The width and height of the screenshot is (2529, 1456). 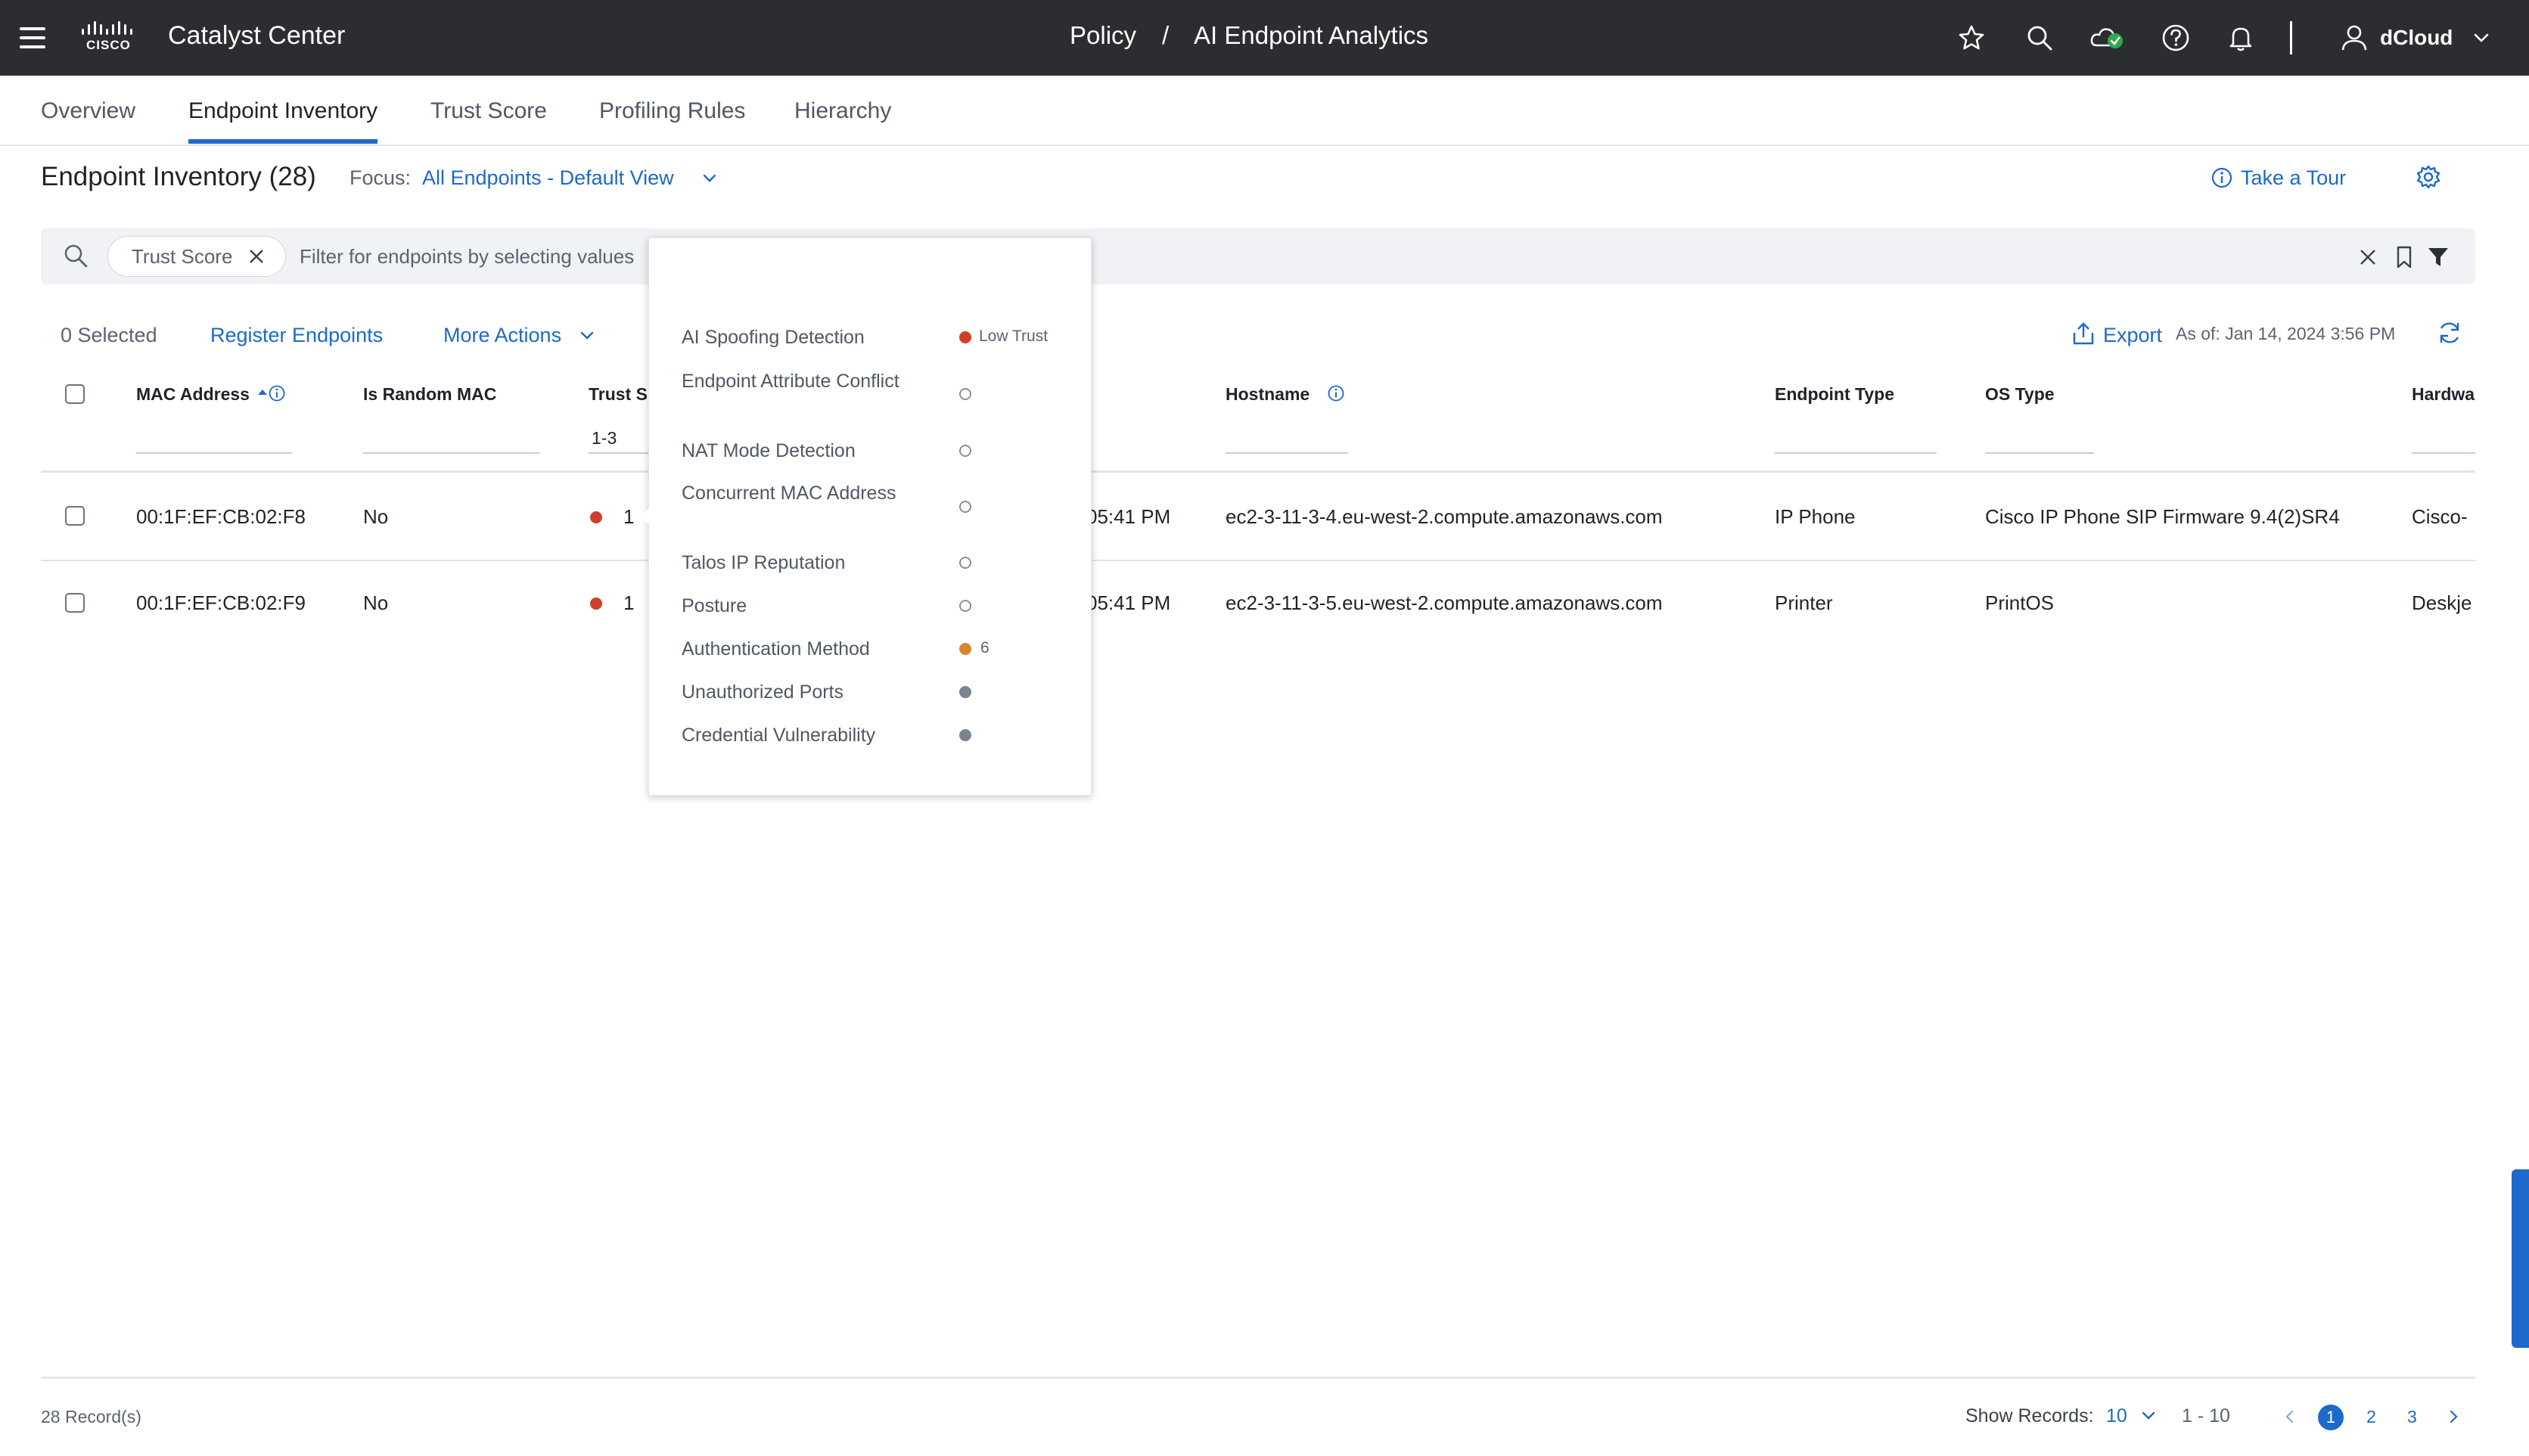 What do you see at coordinates (2371, 1417) in the screenshot?
I see `page-2-button: 2` at bounding box center [2371, 1417].